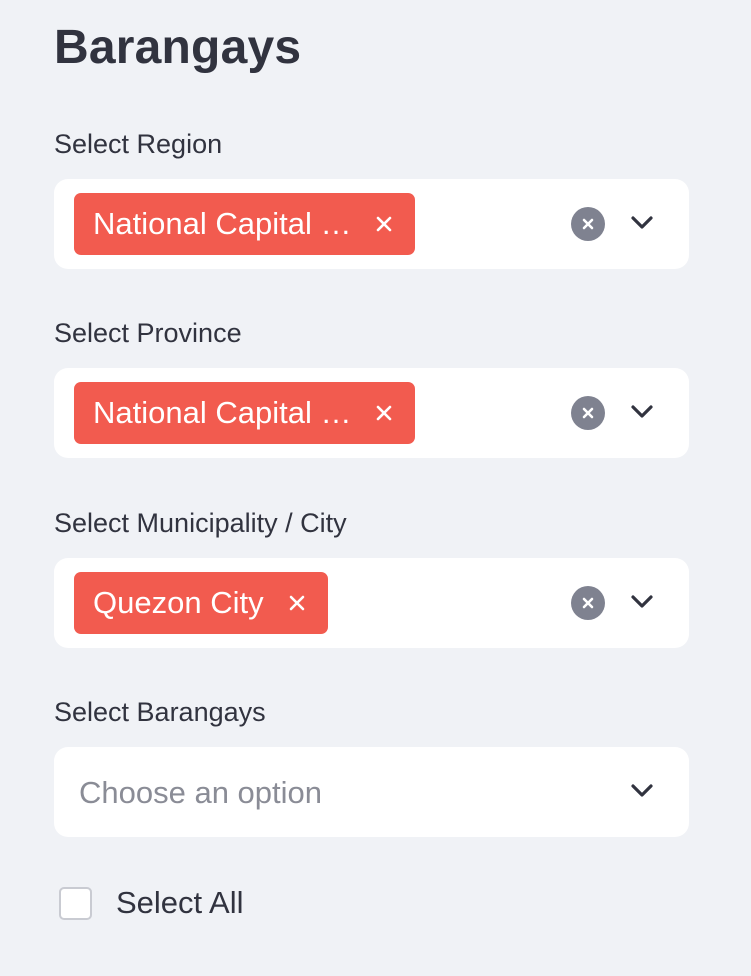  I want to click on municipality-label: Select Municipality / City, so click(200, 523).